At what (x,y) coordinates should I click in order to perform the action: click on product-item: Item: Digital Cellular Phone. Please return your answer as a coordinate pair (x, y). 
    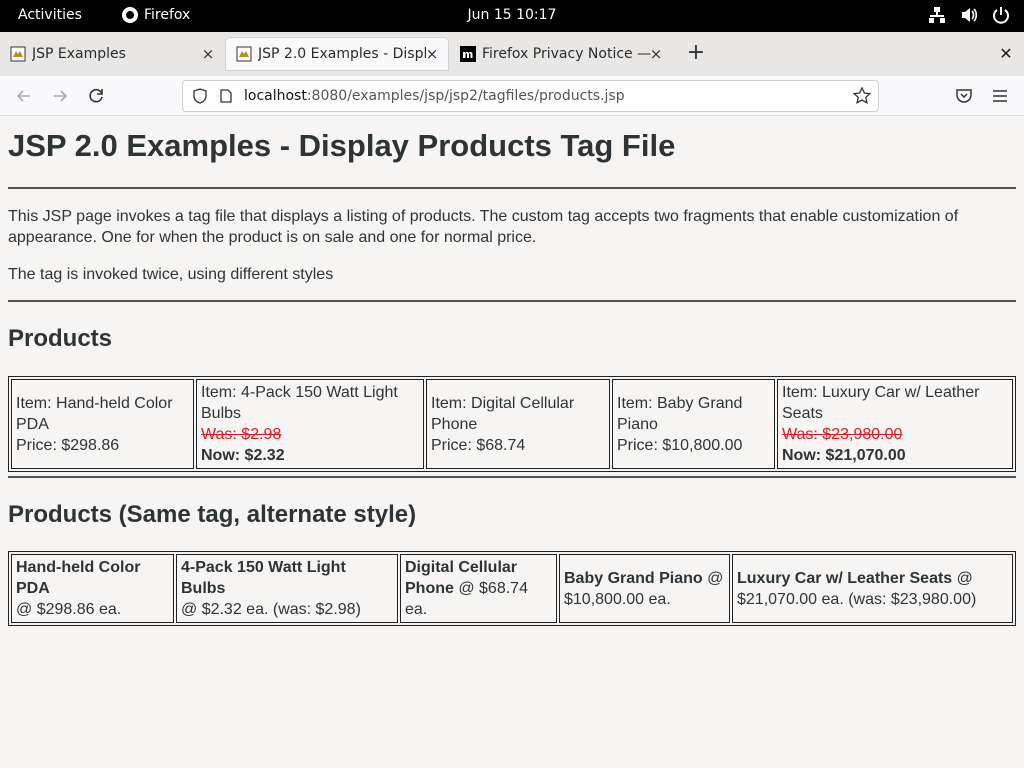
    Looking at the image, I should click on (503, 413).